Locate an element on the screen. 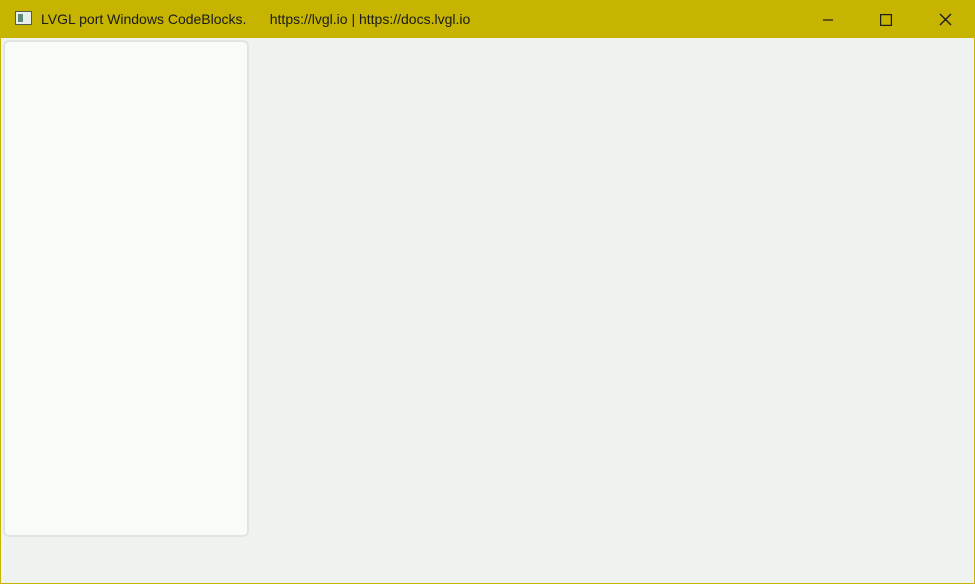 The image size is (975, 584). minimize-button is located at coordinates (828, 19).